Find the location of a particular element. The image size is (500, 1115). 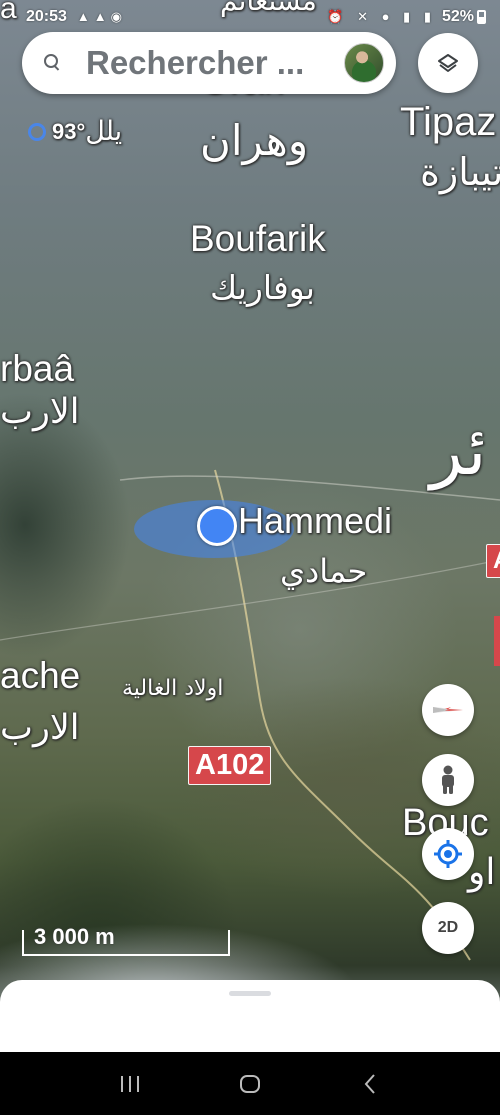

status-time: 20:53 is located at coordinates (46, 16).